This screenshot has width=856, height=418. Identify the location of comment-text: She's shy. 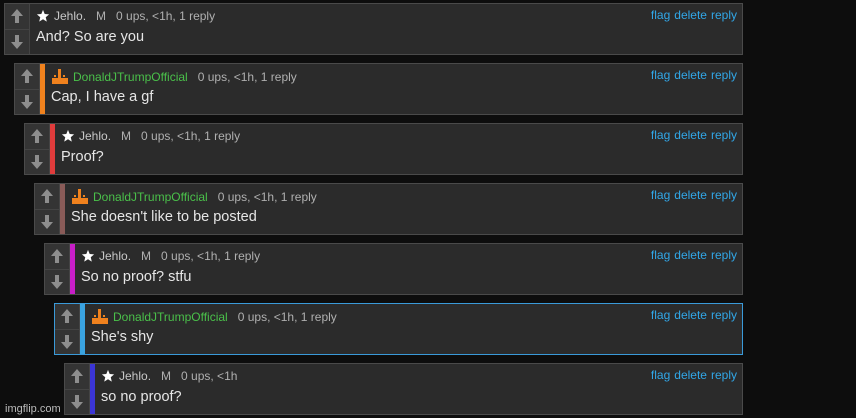
(122, 337).